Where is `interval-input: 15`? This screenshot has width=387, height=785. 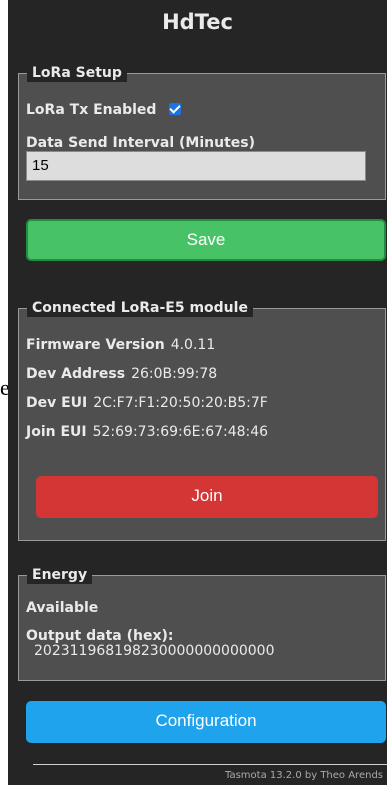
interval-input: 15 is located at coordinates (196, 166).